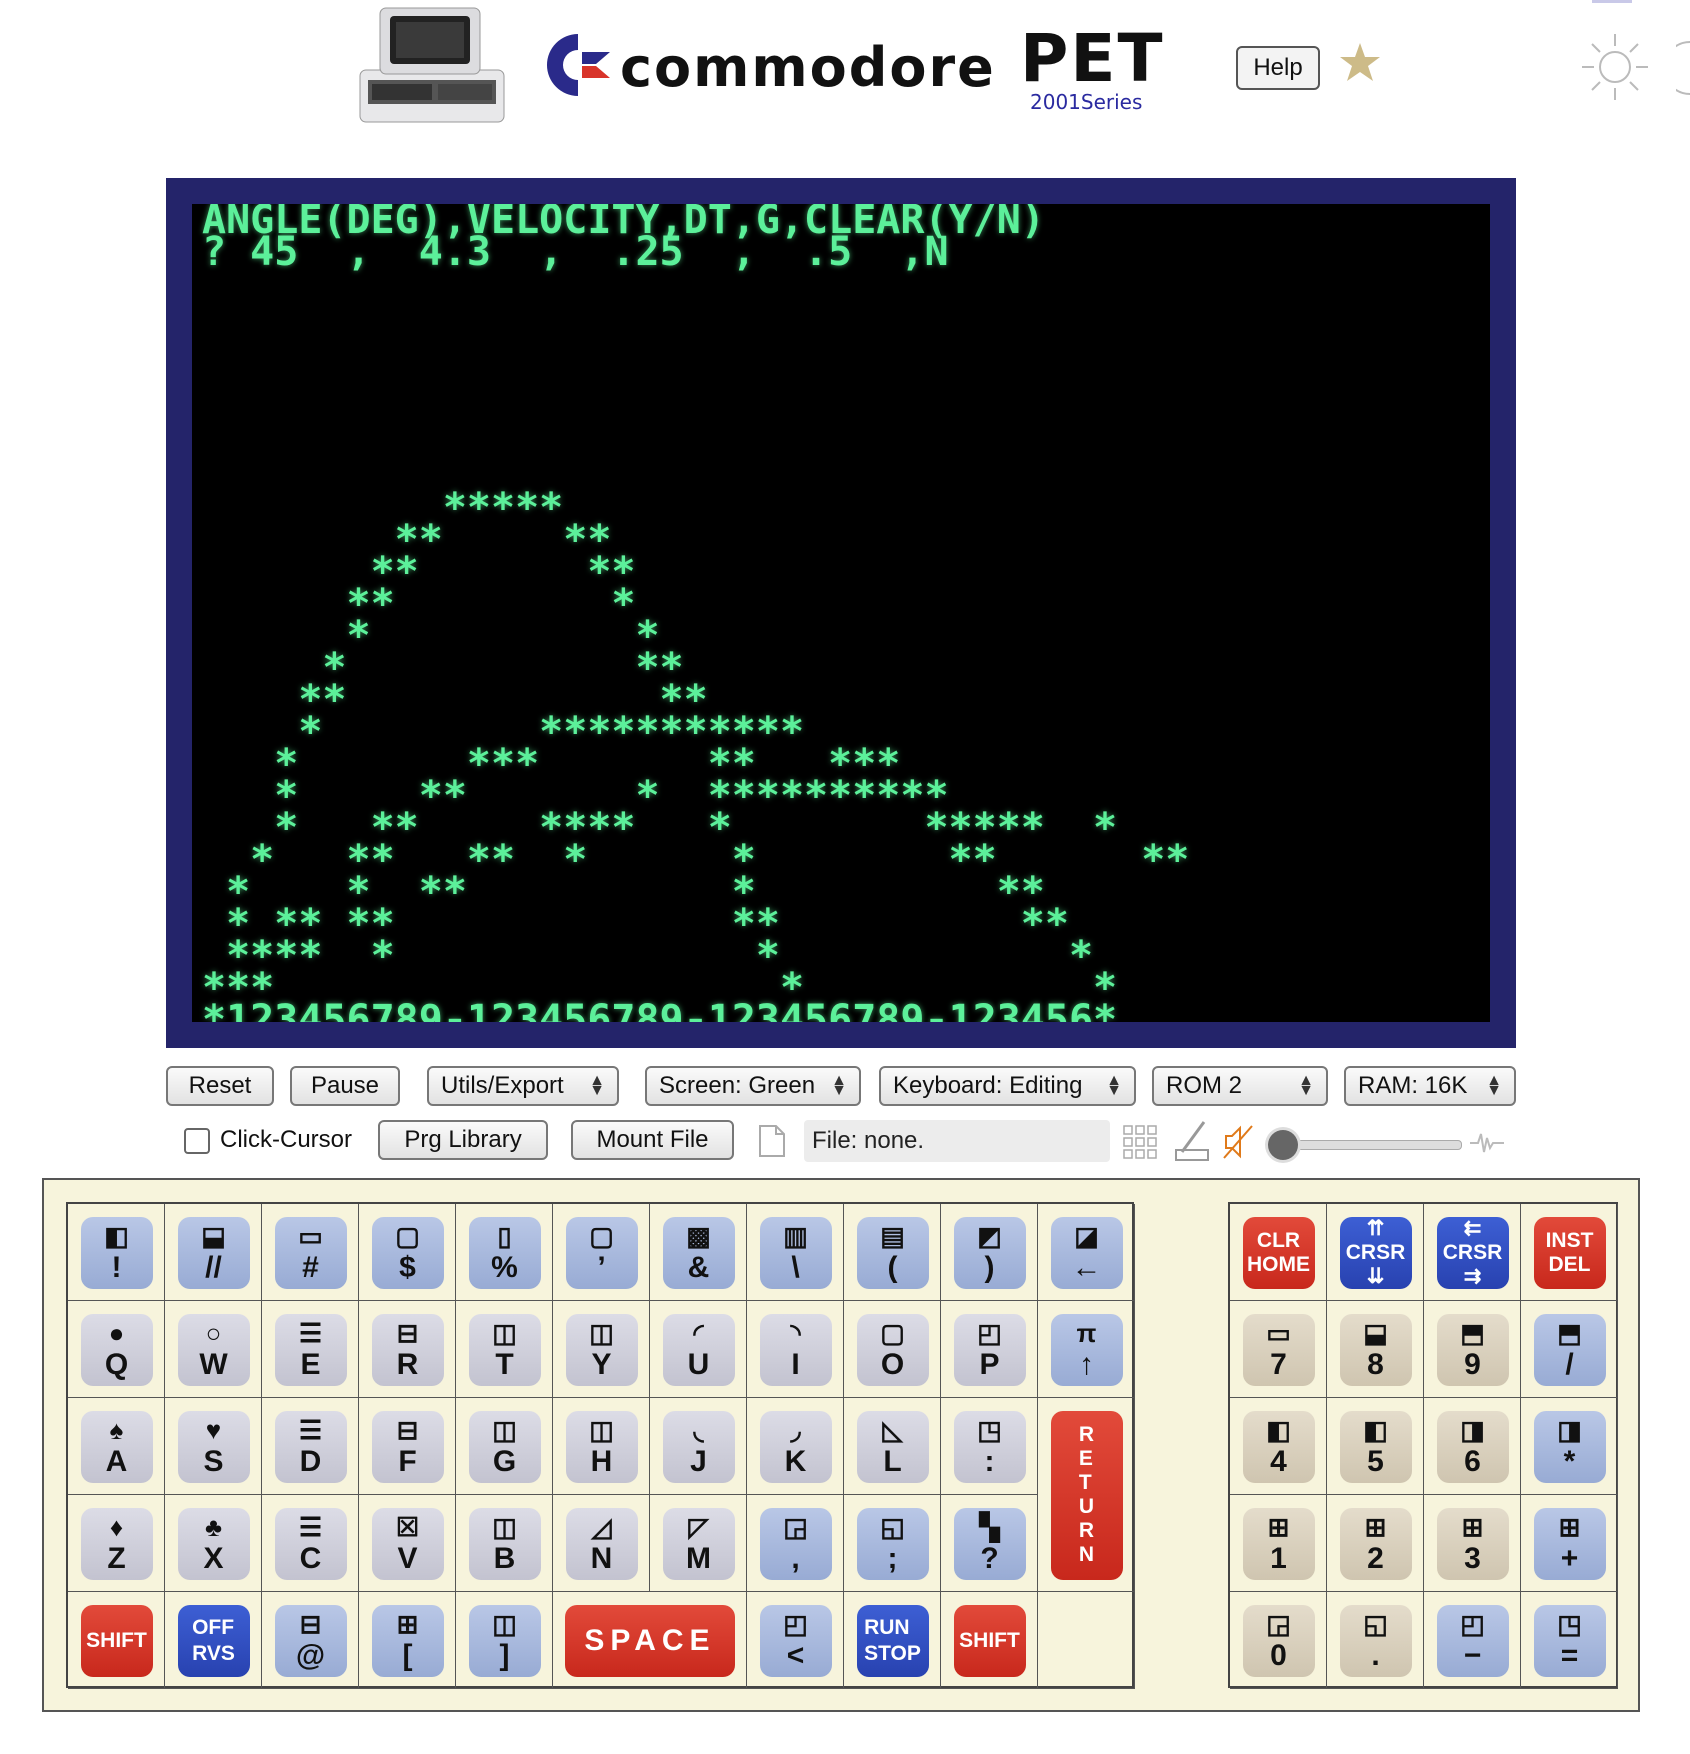 This screenshot has width=1690, height=1754. I want to click on key-less: ◰ <, so click(795, 1640).